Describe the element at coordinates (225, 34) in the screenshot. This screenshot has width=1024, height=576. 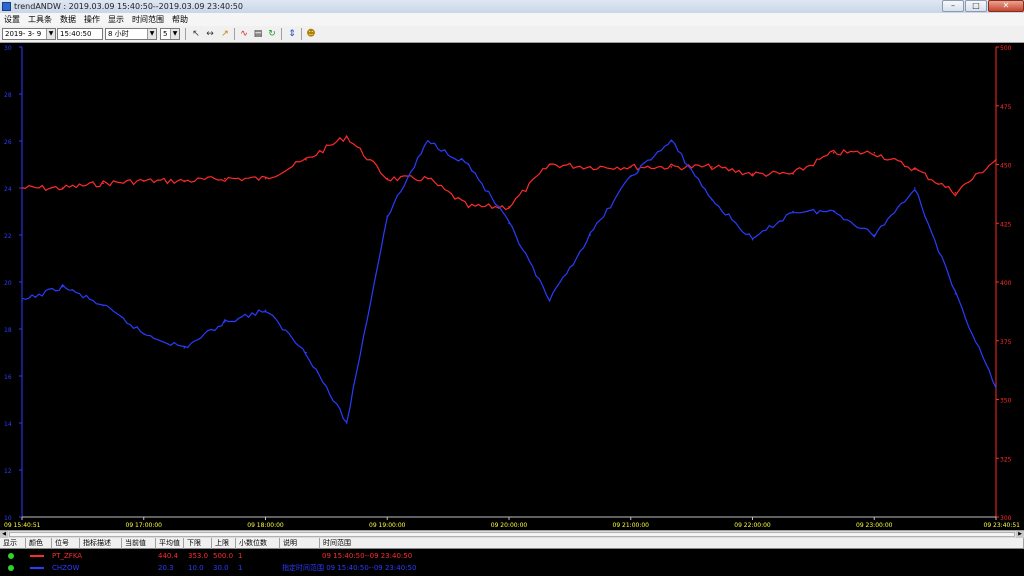
I see `trend-icon: ↗` at that location.